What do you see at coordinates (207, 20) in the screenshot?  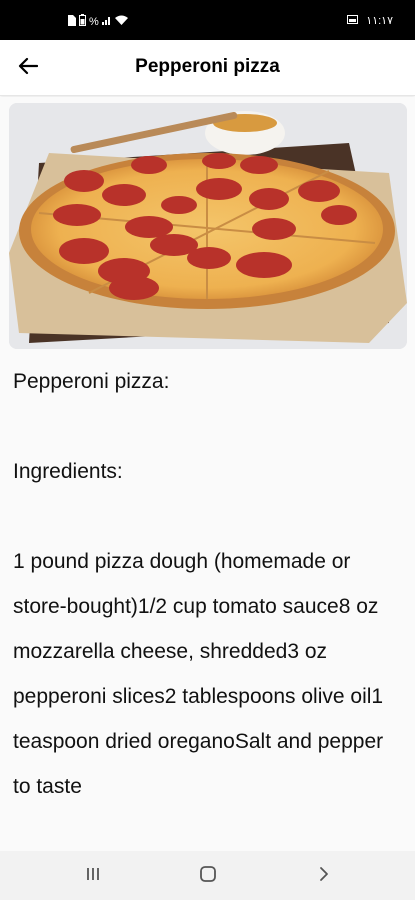 I see `status-bar: % ١١:١٧` at bounding box center [207, 20].